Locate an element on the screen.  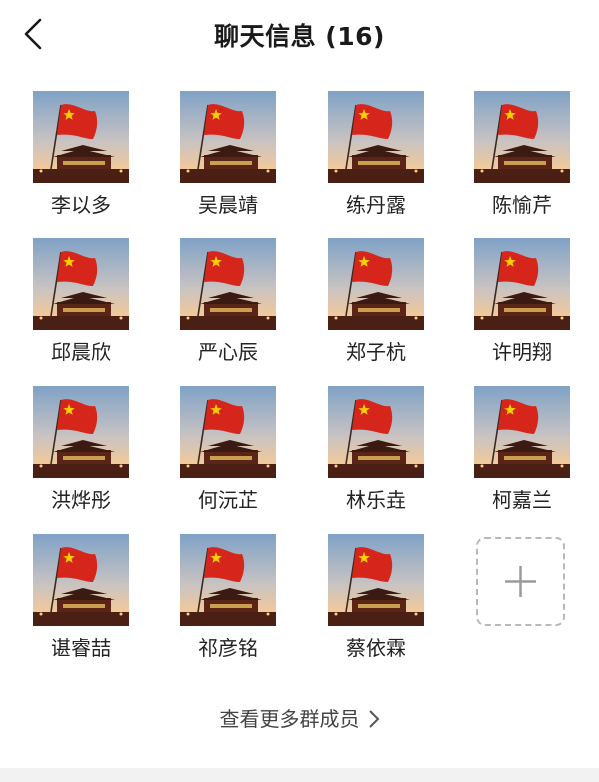
plus-icon is located at coordinates (520, 581).